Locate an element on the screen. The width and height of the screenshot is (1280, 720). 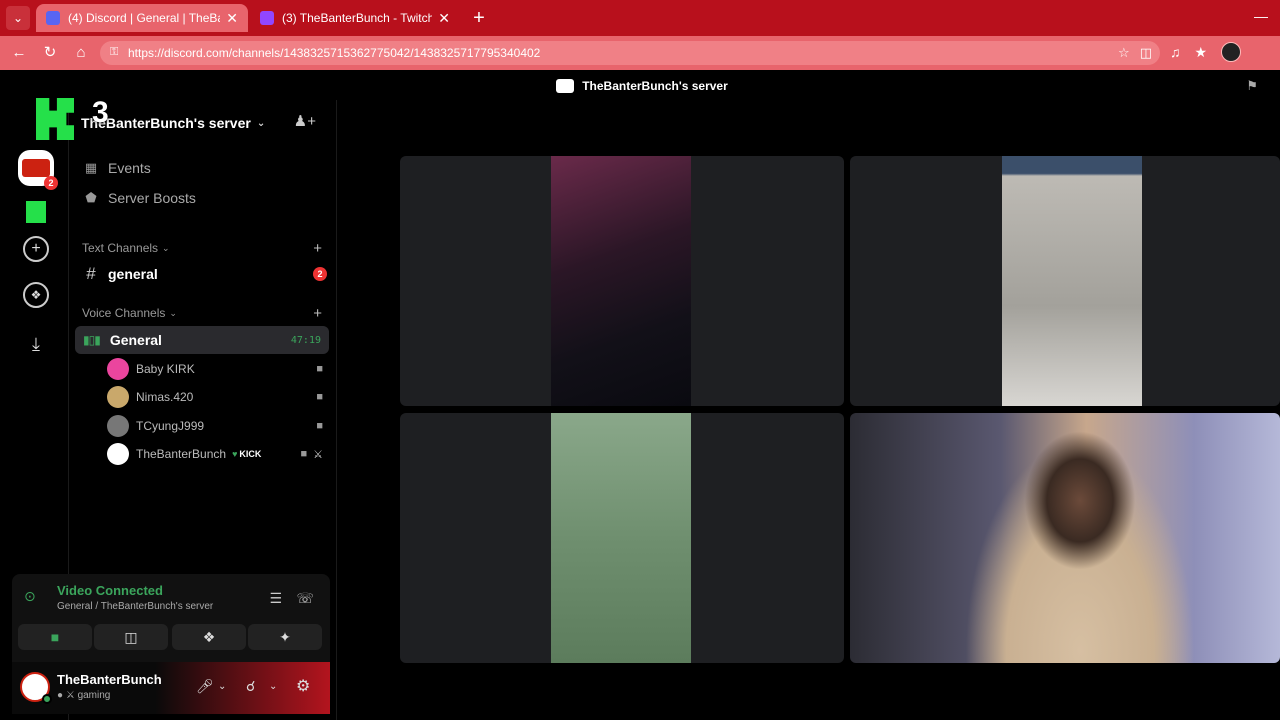
voice-channel-general: ▮▯▮ General 47:19 is located at coordinates (202, 340).